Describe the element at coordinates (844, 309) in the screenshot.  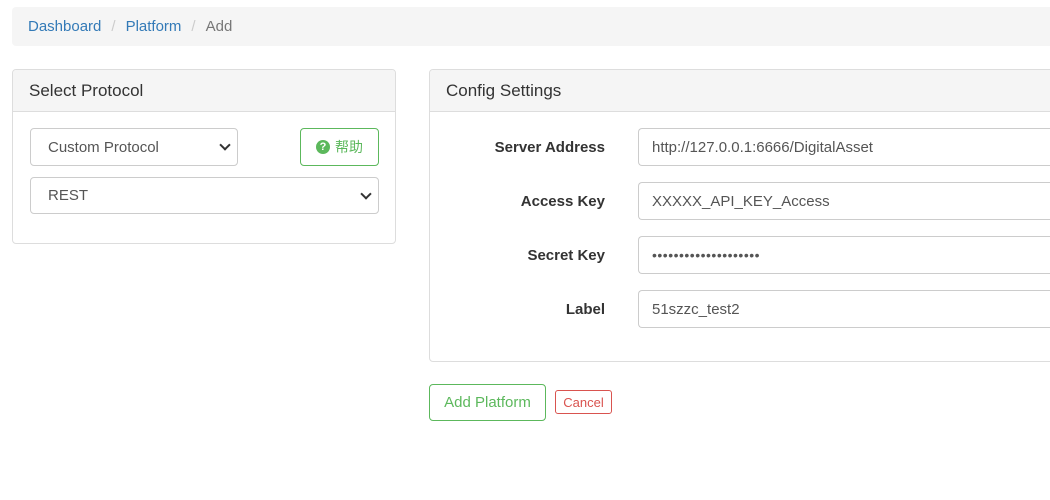
I see `label-input: 51szzc_test2` at that location.